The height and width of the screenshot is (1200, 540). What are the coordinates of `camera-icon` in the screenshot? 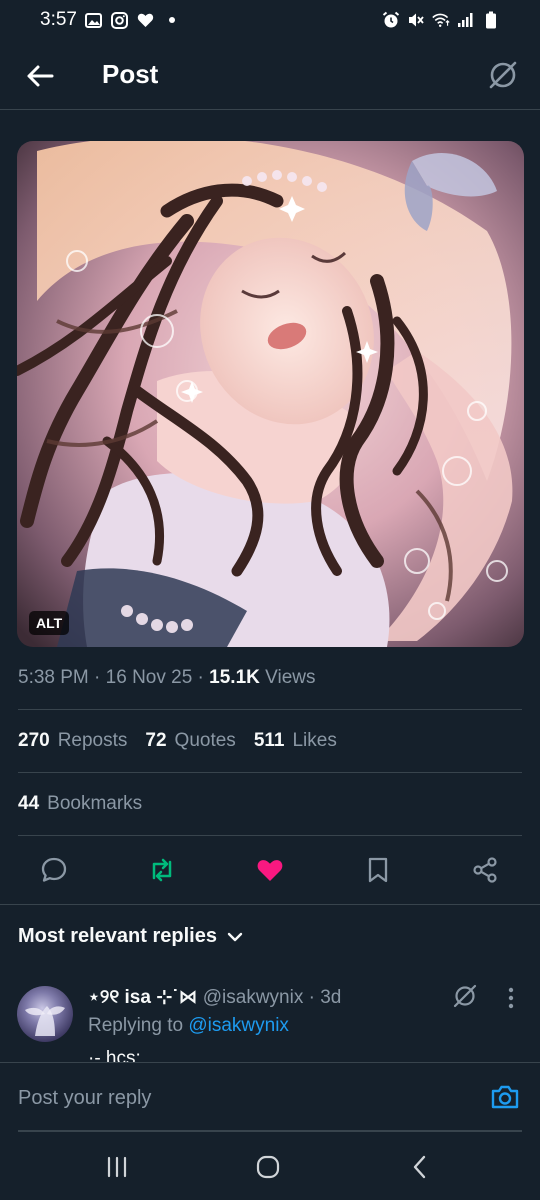 It's located at (505, 1097).